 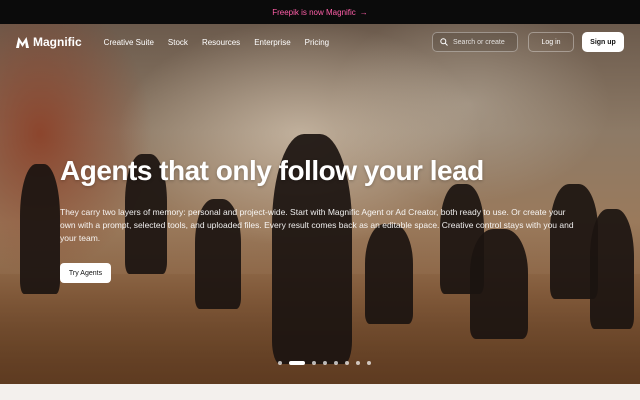 I want to click on search-input: Search or create, so click(x=475, y=42).